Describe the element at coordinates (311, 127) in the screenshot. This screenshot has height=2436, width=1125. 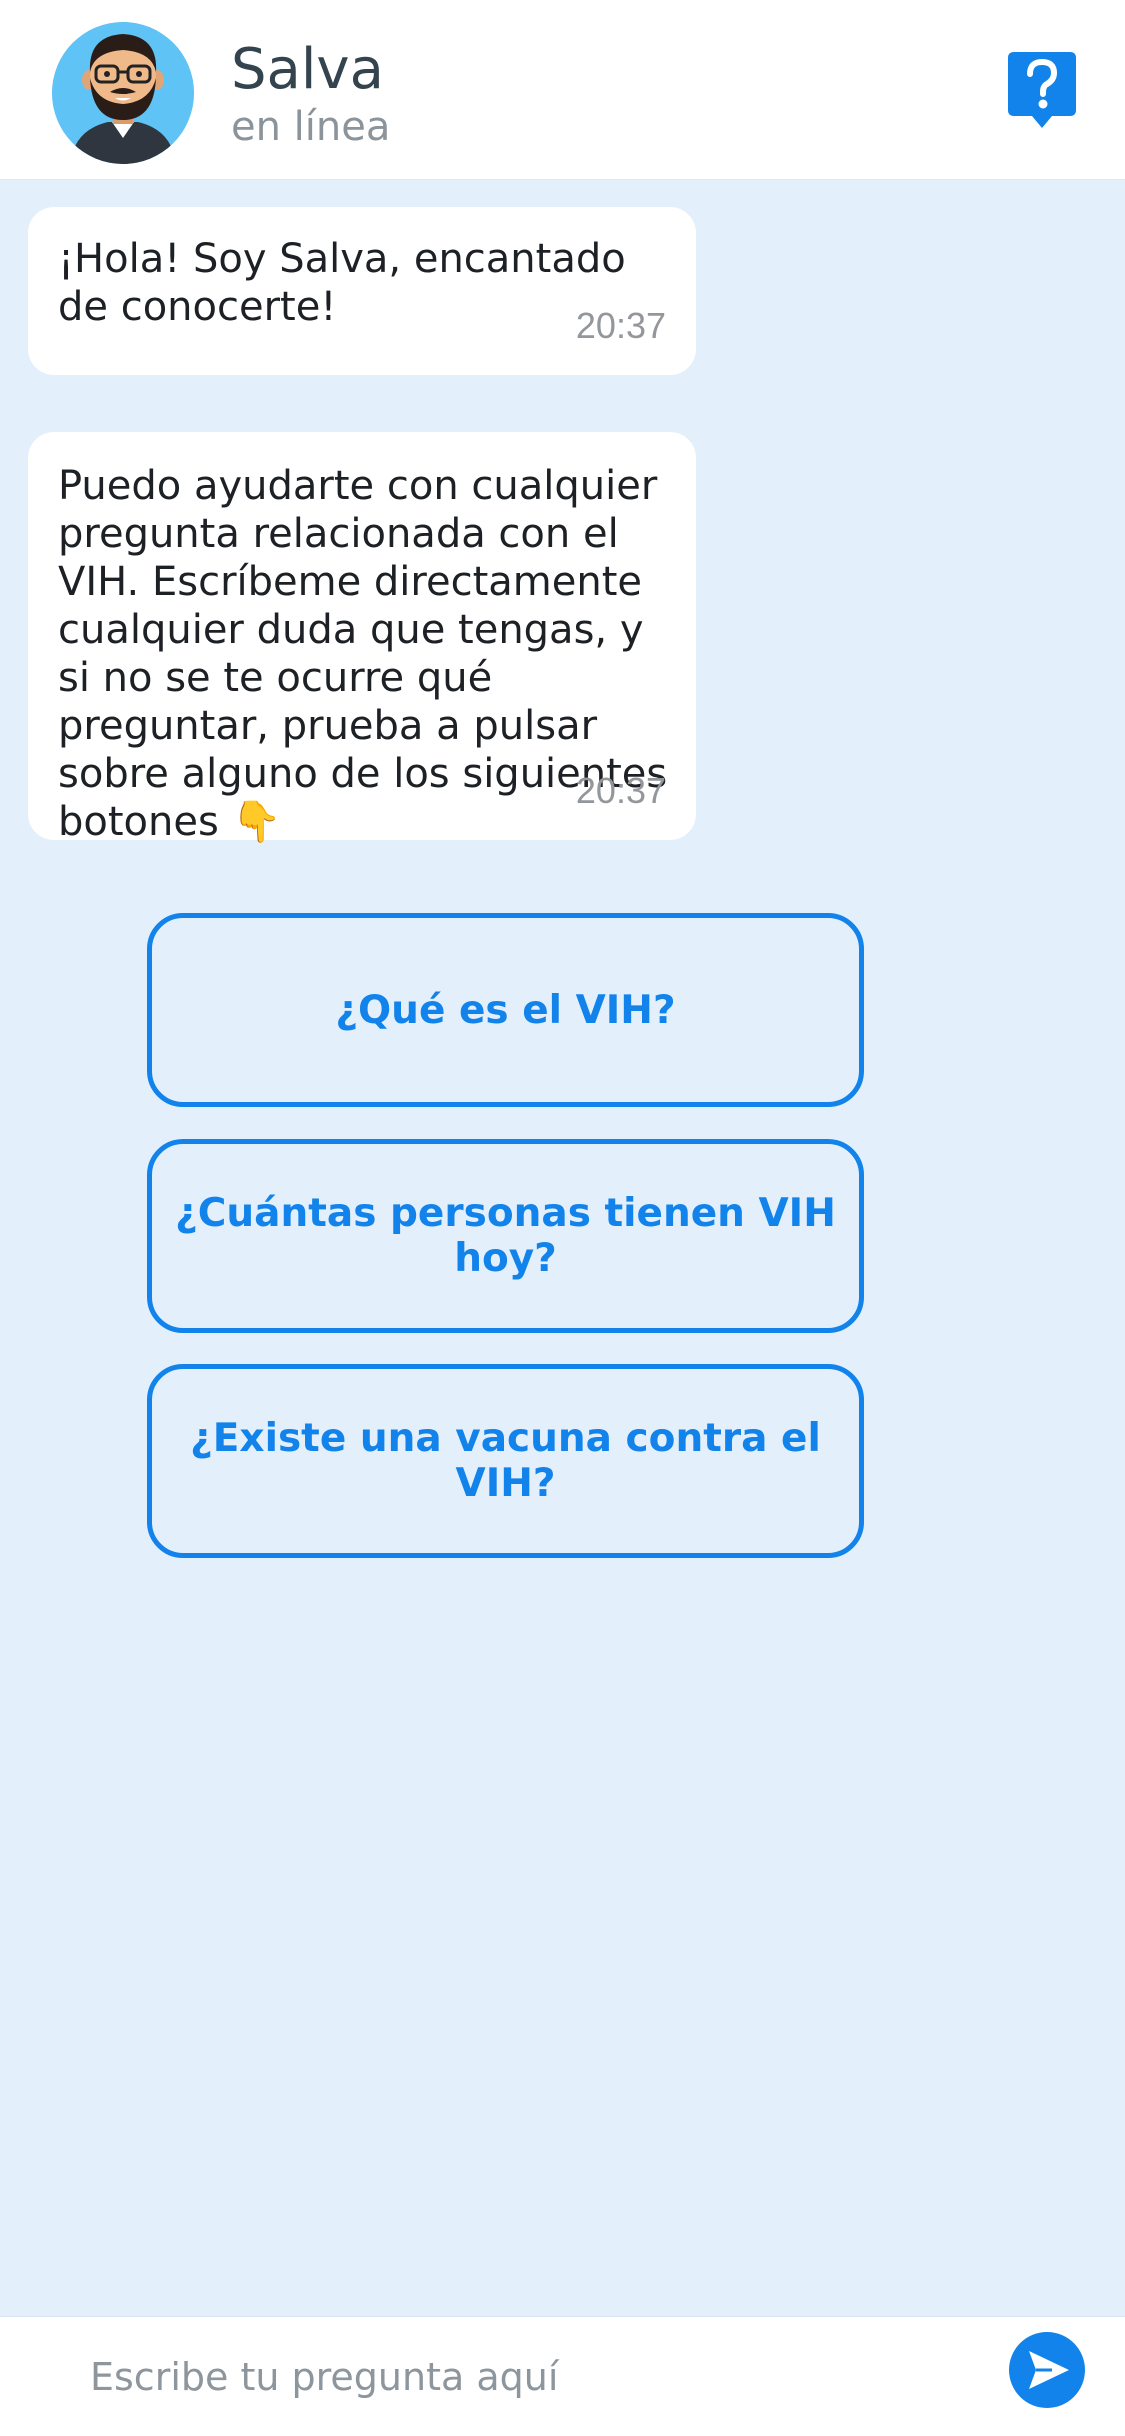
I see `contact-status: en línea` at that location.